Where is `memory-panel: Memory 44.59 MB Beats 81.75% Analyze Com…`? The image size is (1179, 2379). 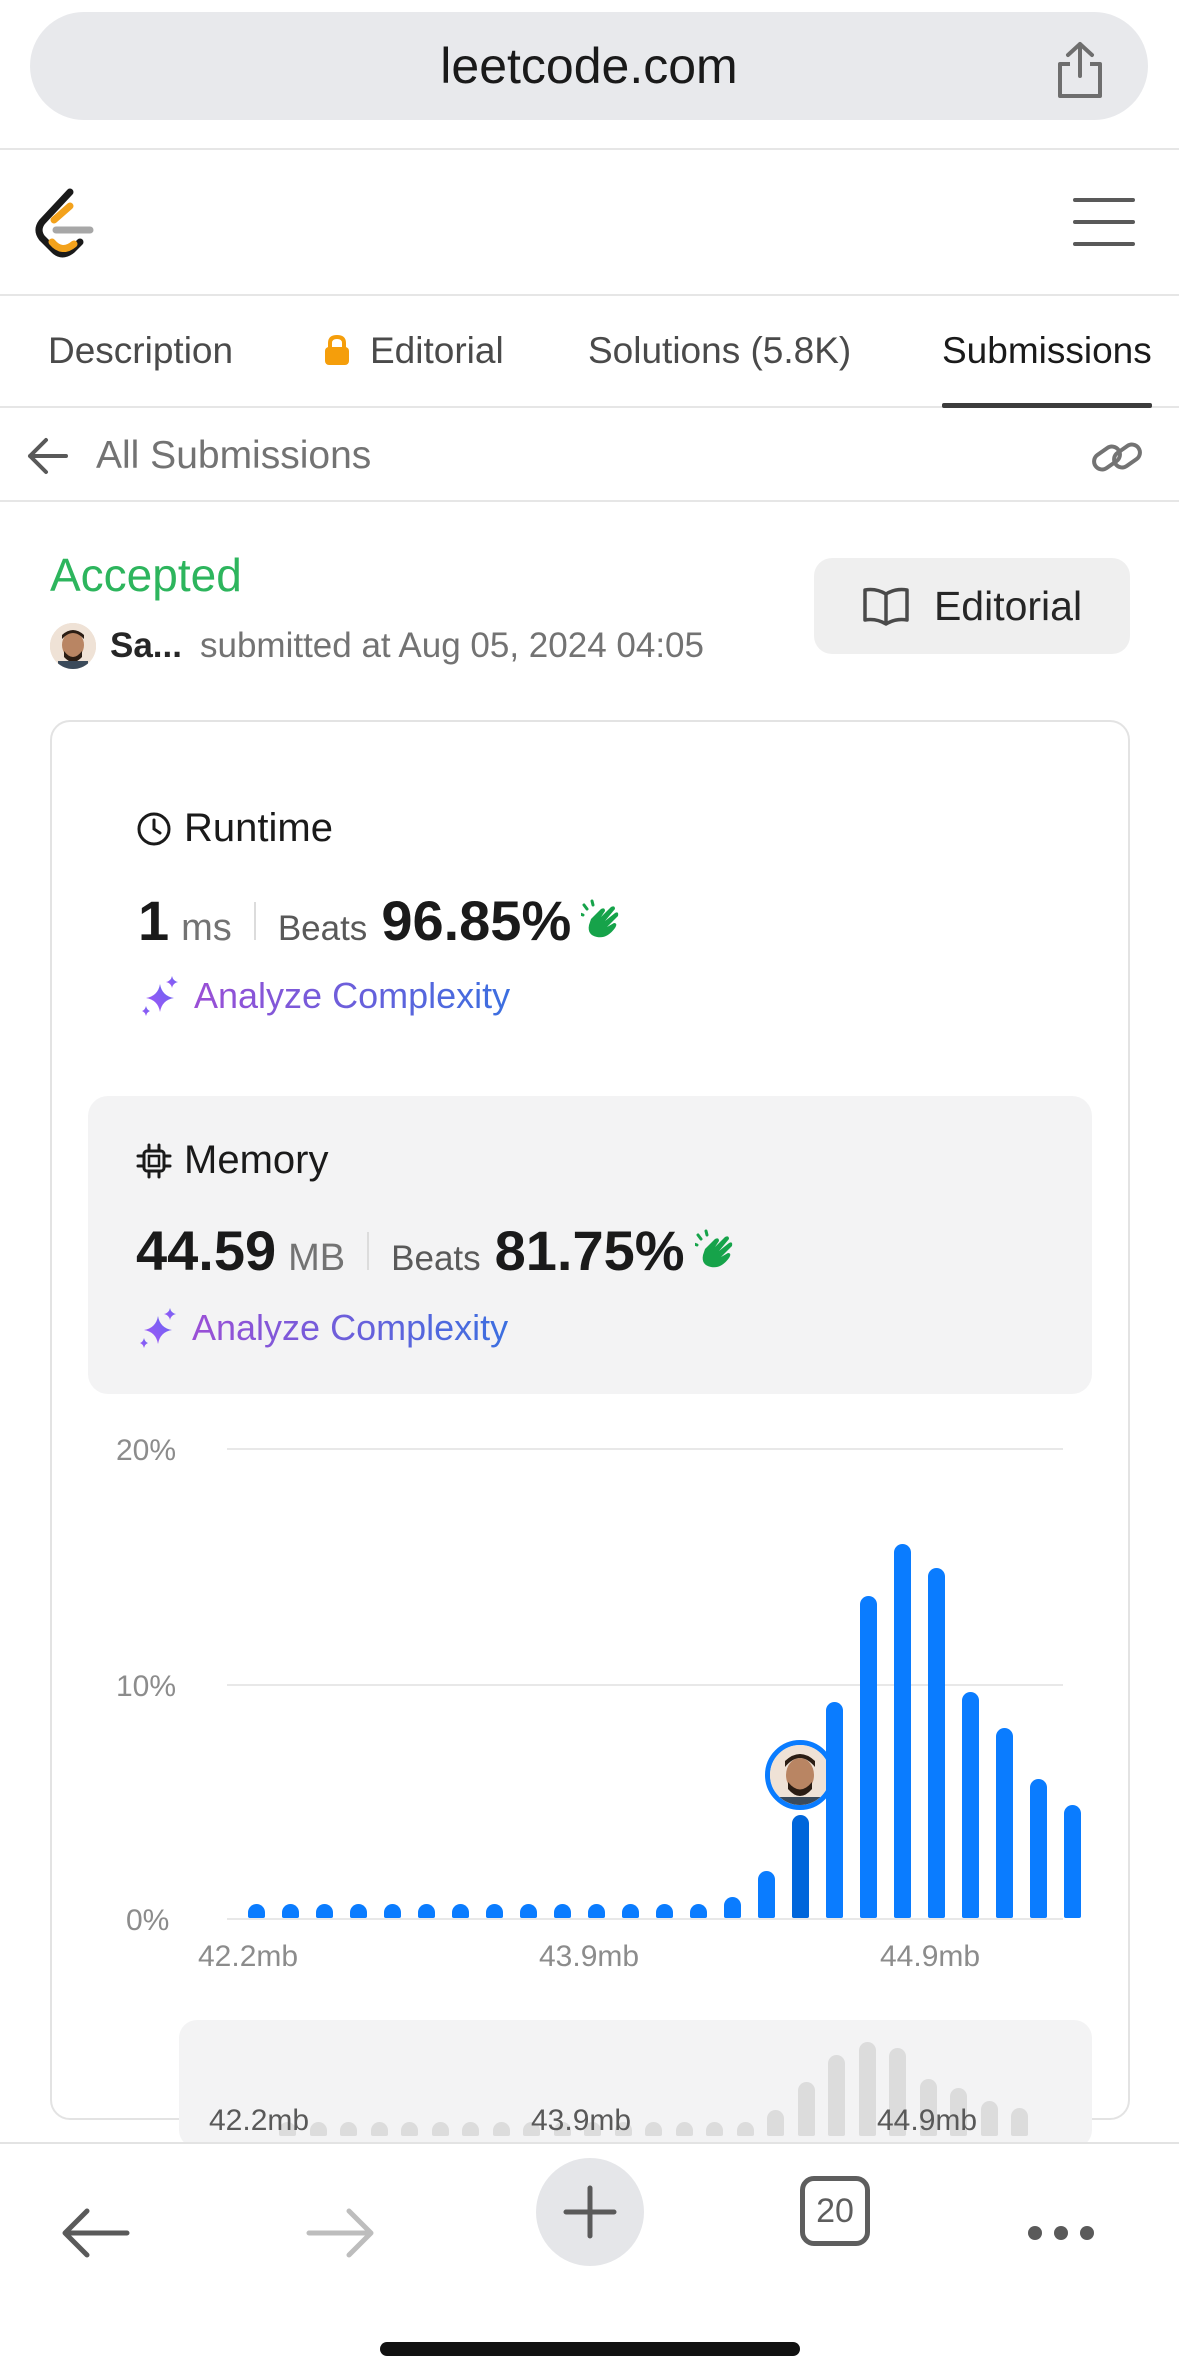
memory-panel: Memory 44.59 MB Beats 81.75% Analyze Com… is located at coordinates (590, 1245).